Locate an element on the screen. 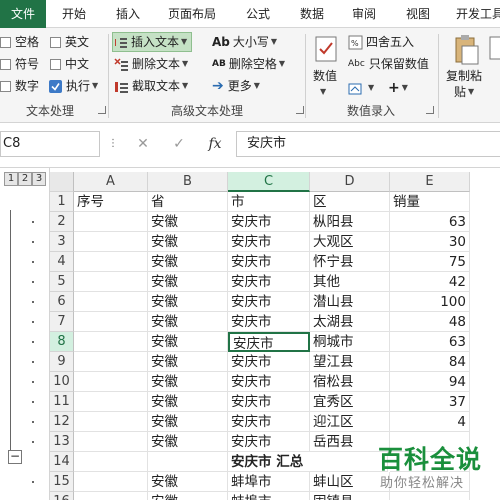 The height and width of the screenshot is (500, 500). row-header: 16 is located at coordinates (62, 496).